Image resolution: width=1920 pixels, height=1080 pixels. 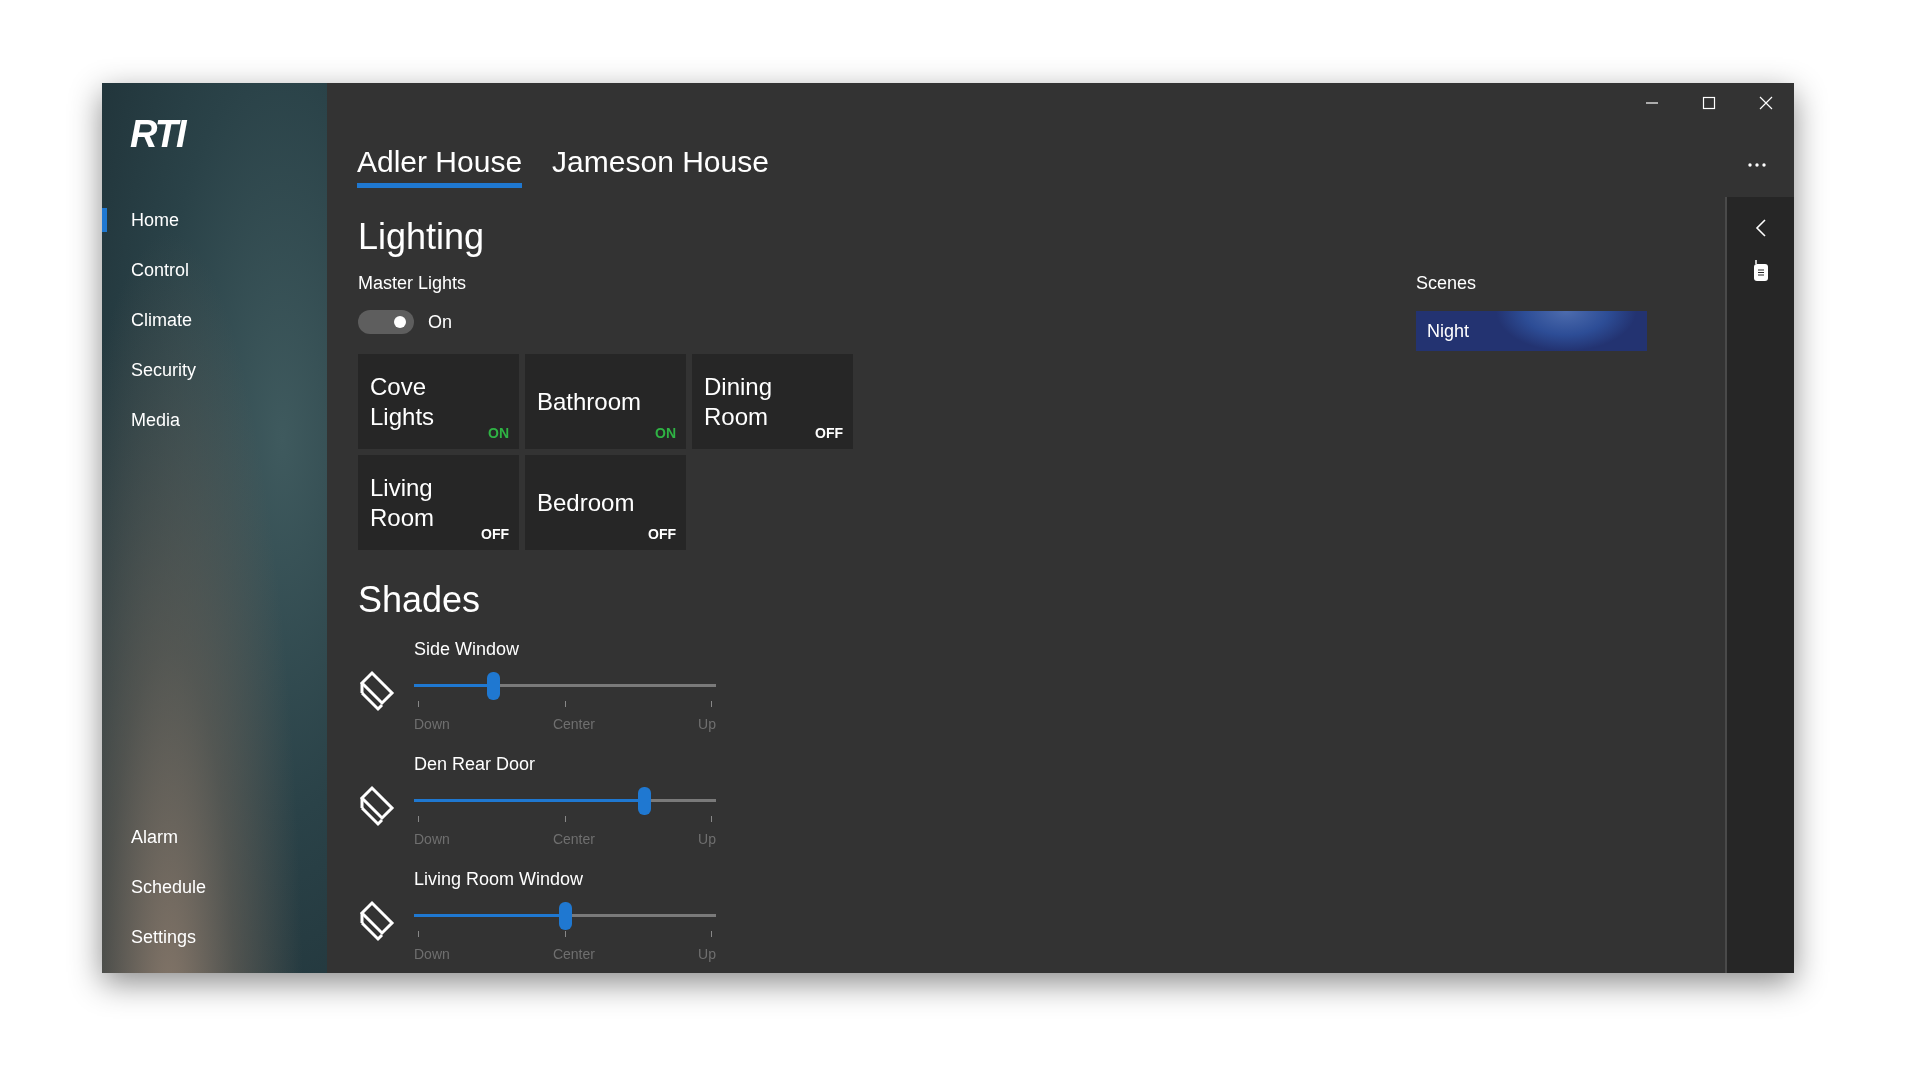 What do you see at coordinates (467, 650) in the screenshot?
I see `shade-name: Side Window` at bounding box center [467, 650].